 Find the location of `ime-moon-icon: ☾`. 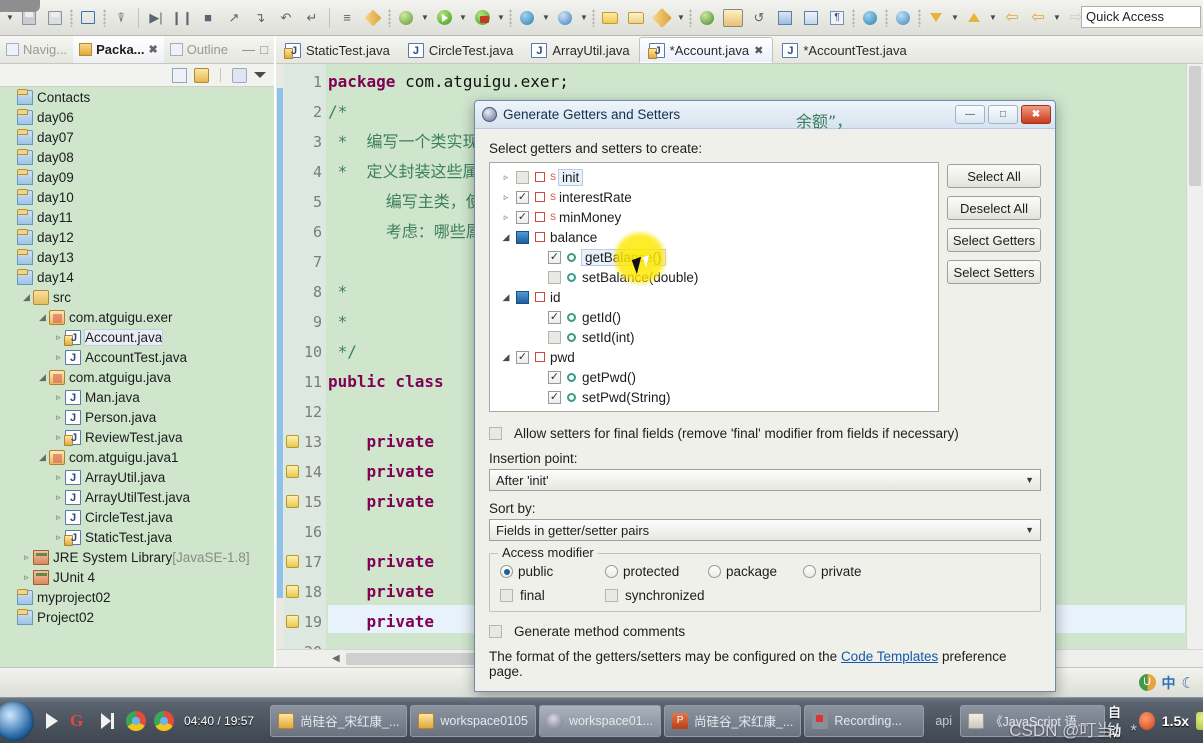

ime-moon-icon: ☾ is located at coordinates (1188, 683).